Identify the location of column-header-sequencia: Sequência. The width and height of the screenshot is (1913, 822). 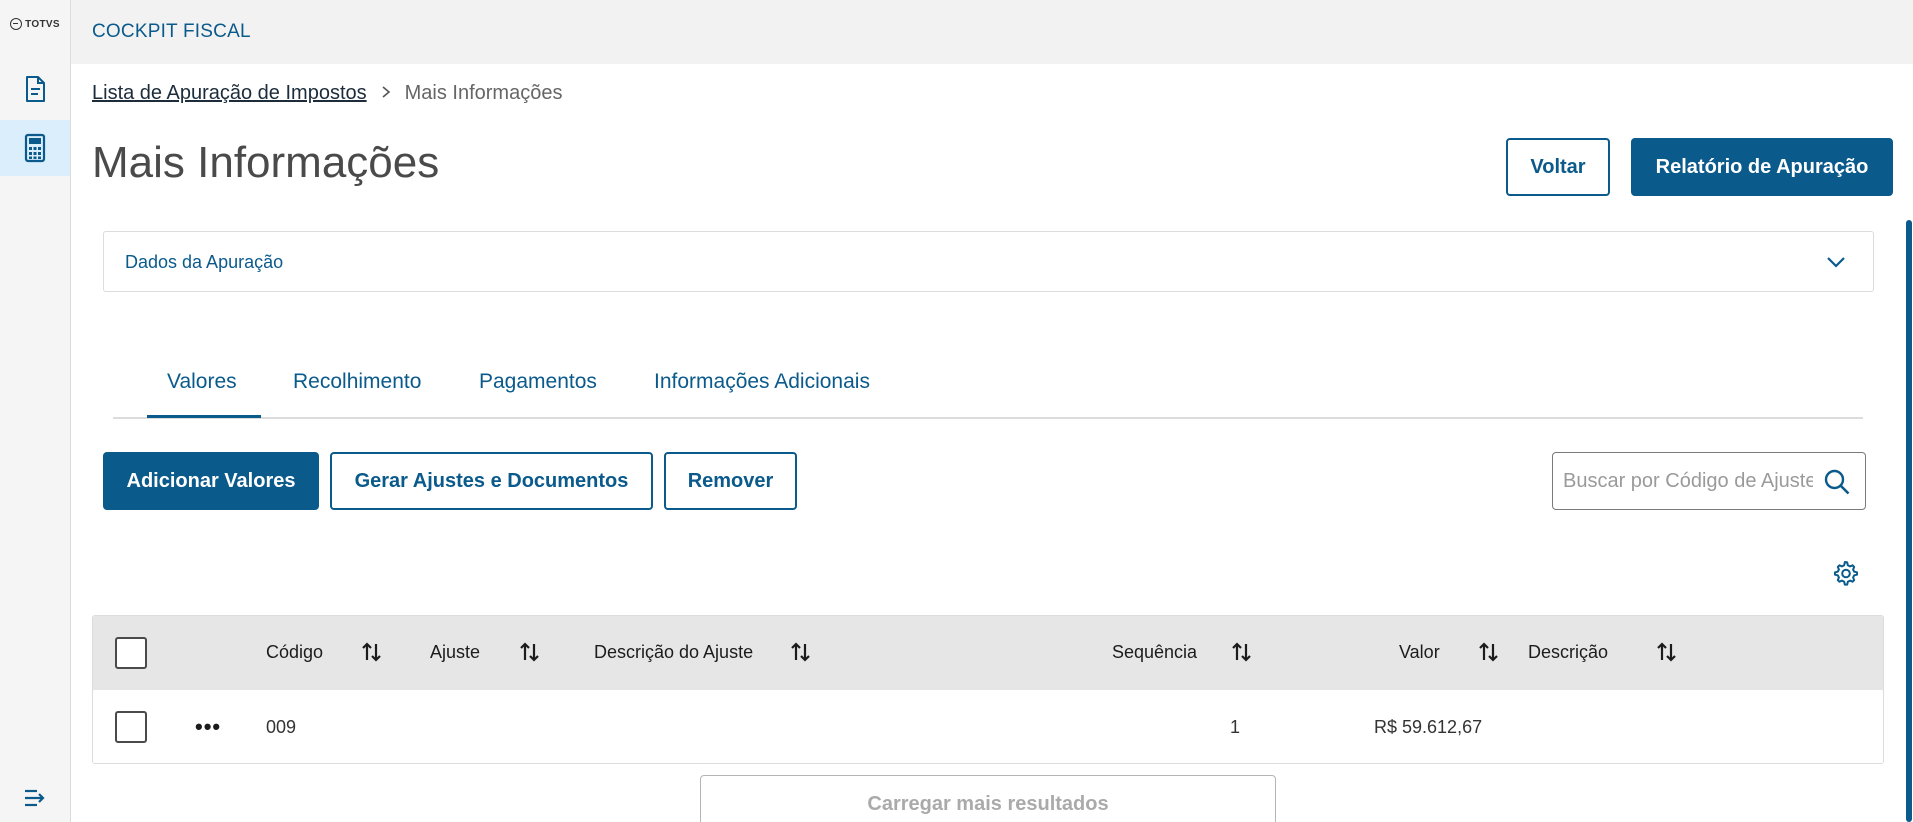
(1154, 652).